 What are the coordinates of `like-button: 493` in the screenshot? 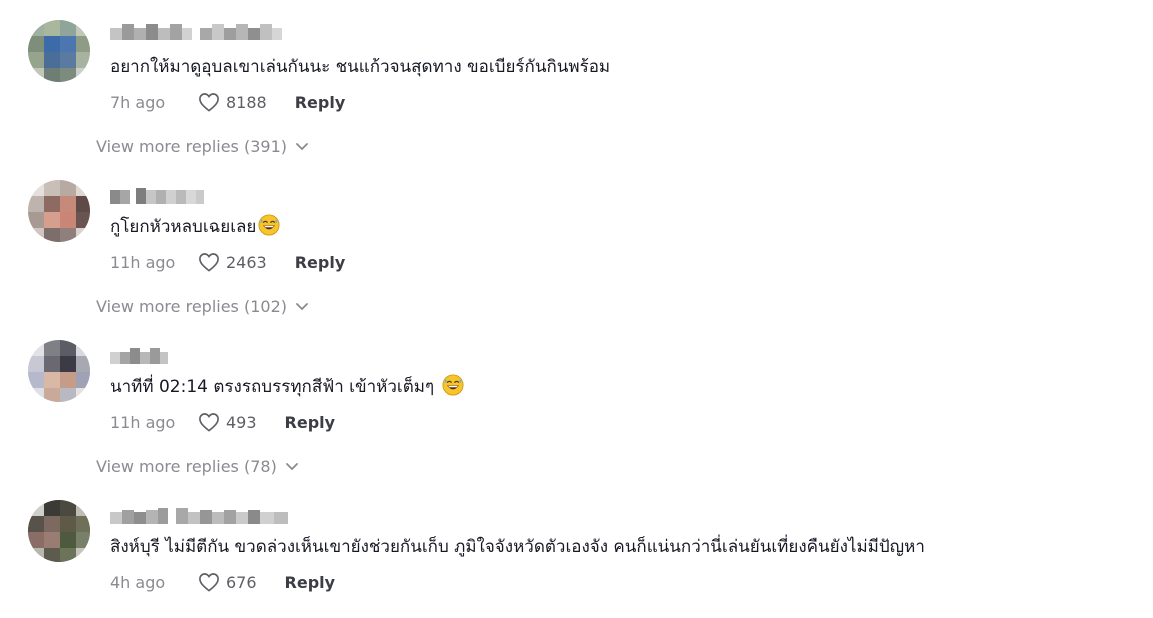 It's located at (227, 422).